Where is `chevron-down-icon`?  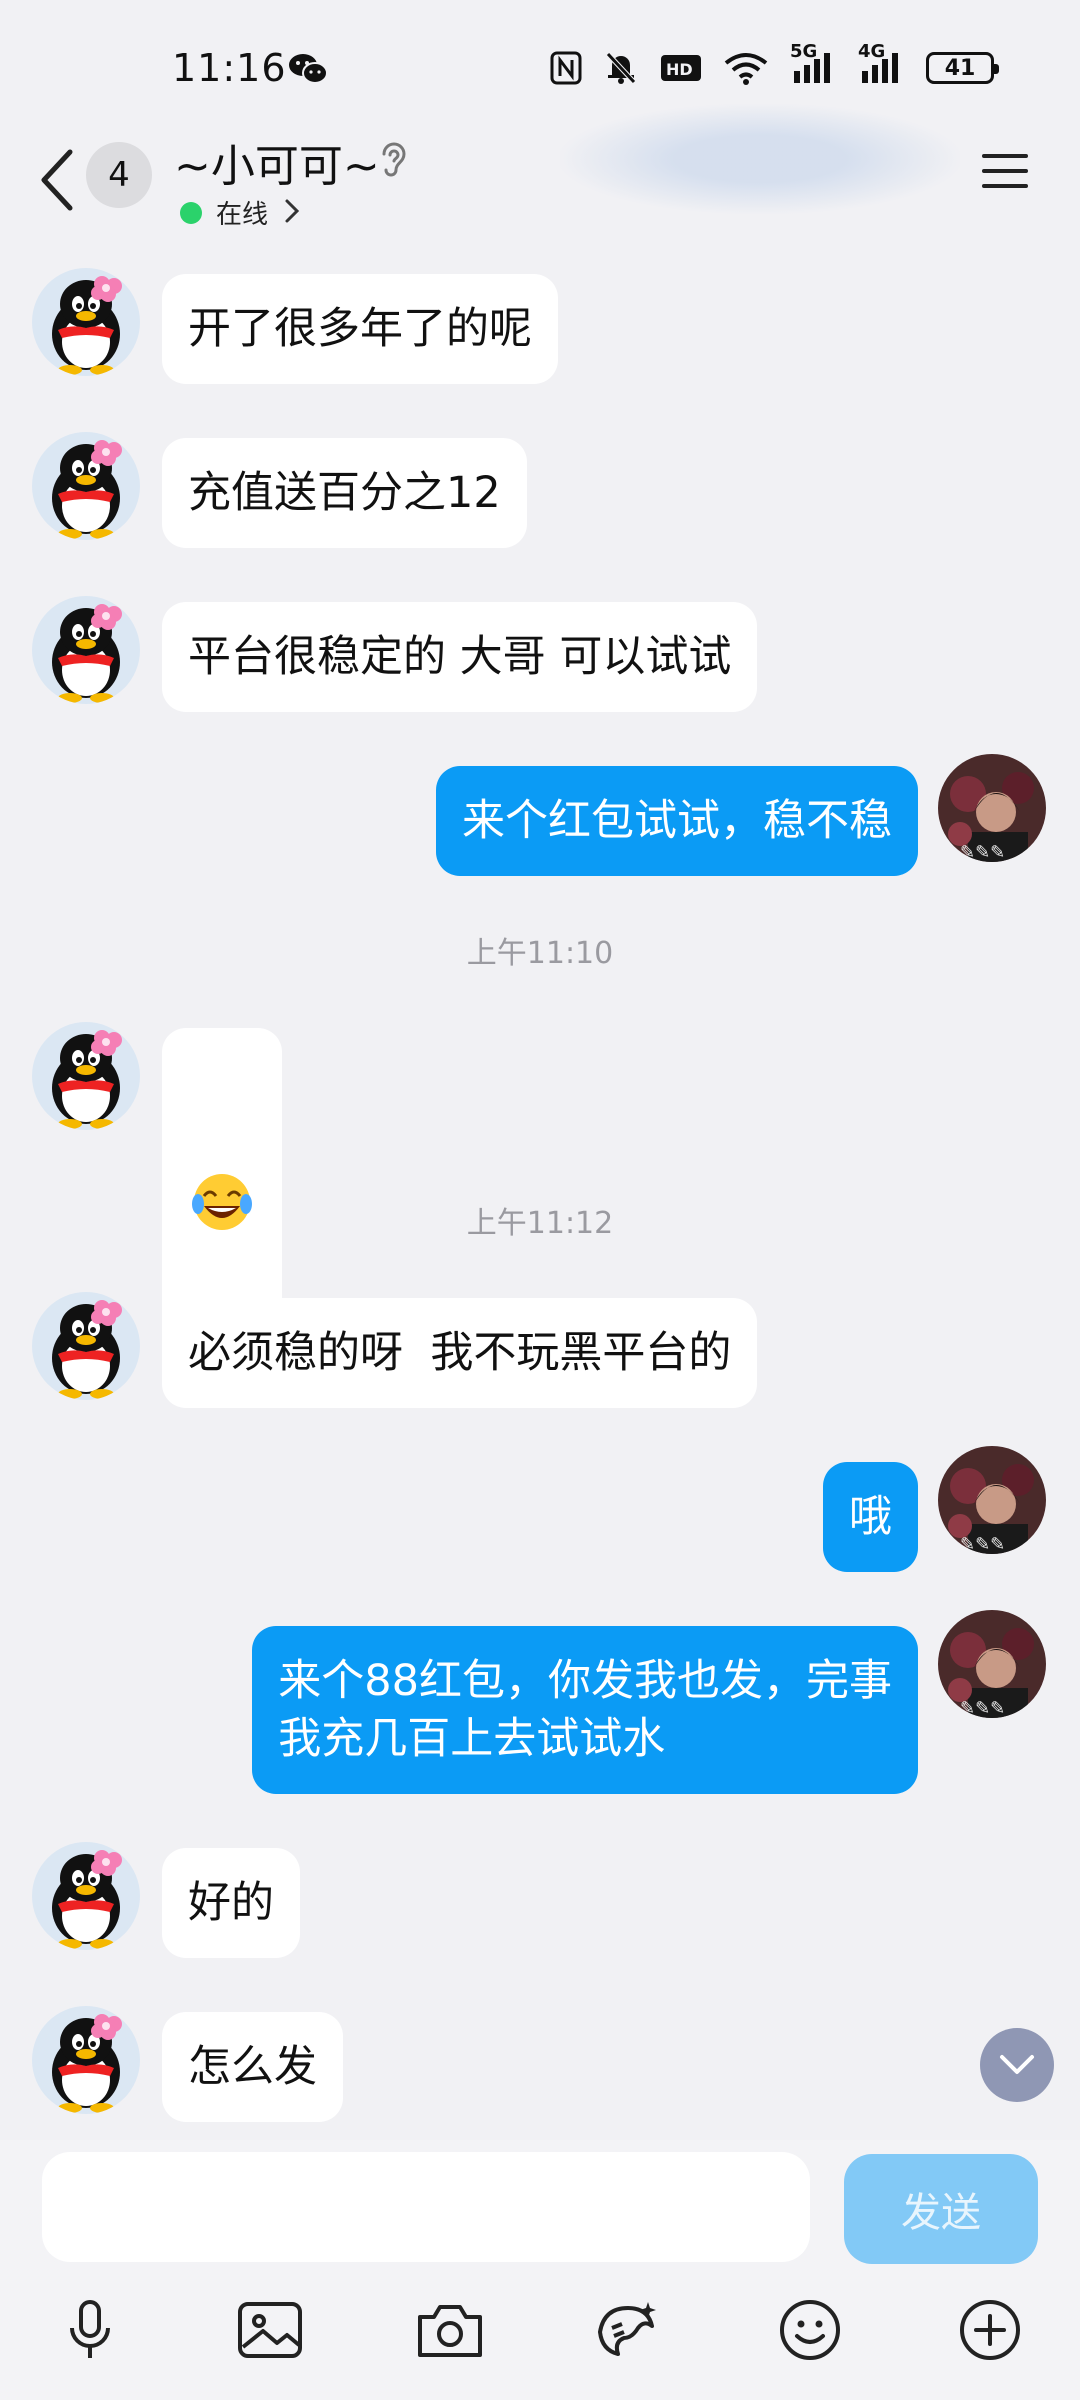 chevron-down-icon is located at coordinates (1017, 2064).